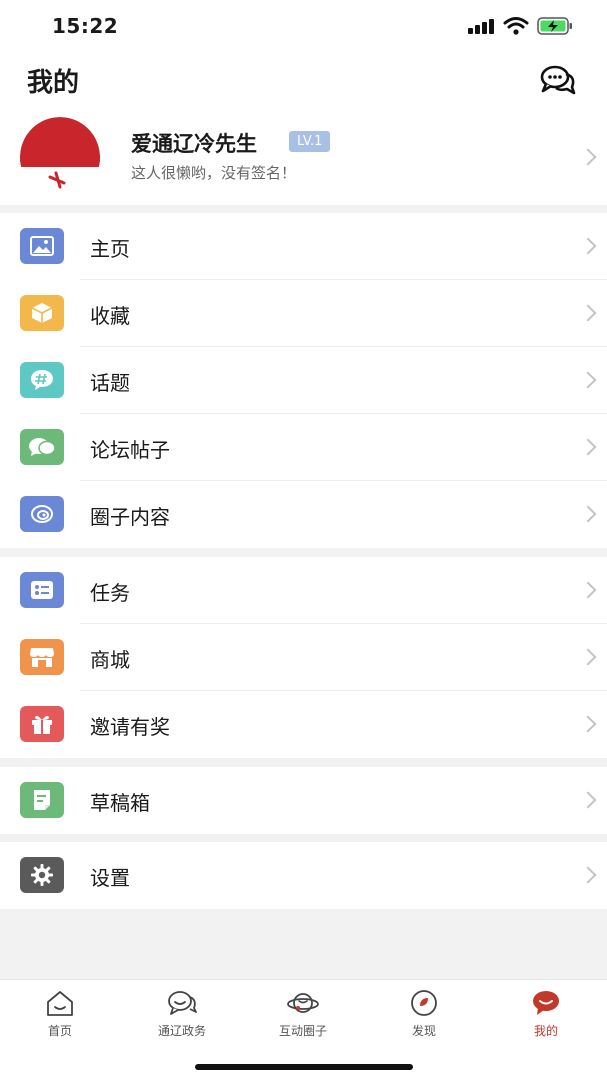  What do you see at coordinates (42, 514) in the screenshot?
I see `swirl-icon` at bounding box center [42, 514].